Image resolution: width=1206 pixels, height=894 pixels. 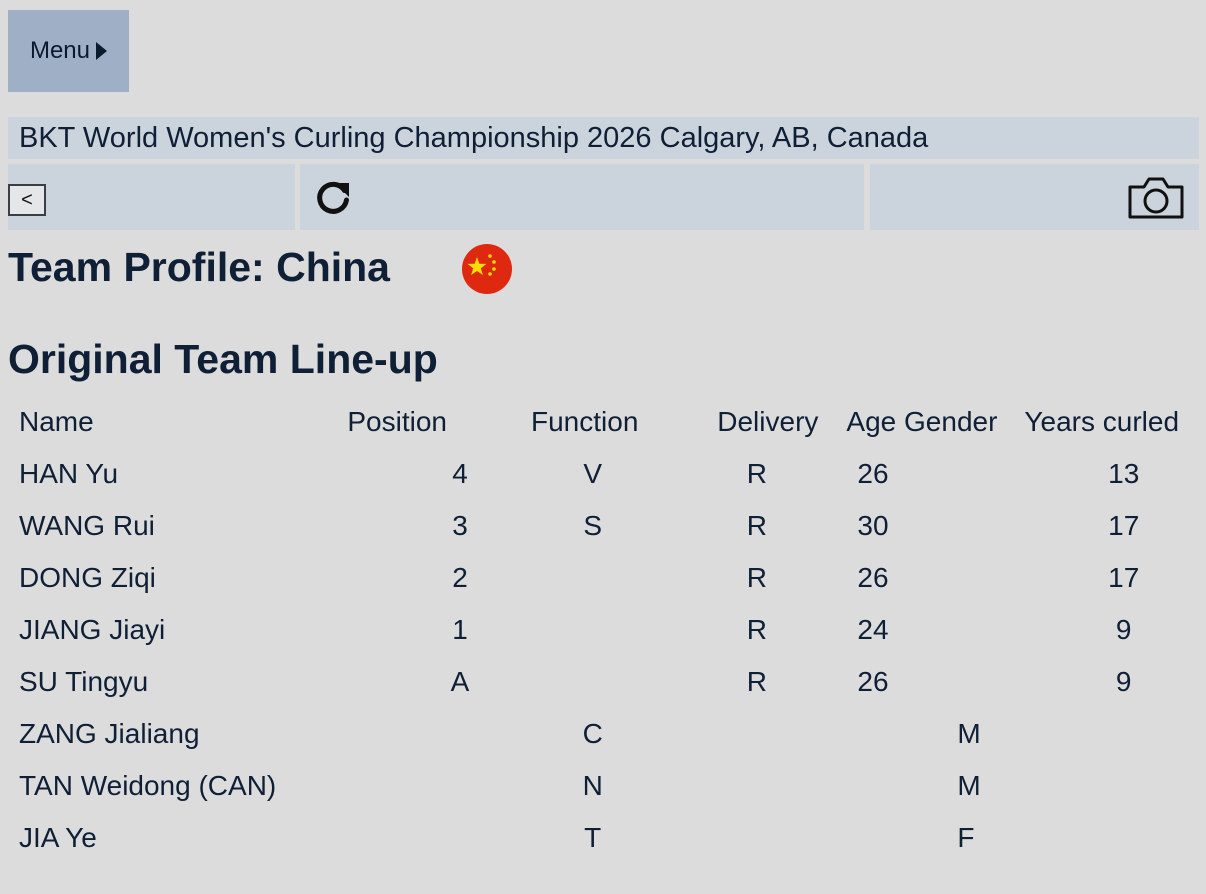 What do you see at coordinates (56, 421) in the screenshot?
I see `column-header-name: Name` at bounding box center [56, 421].